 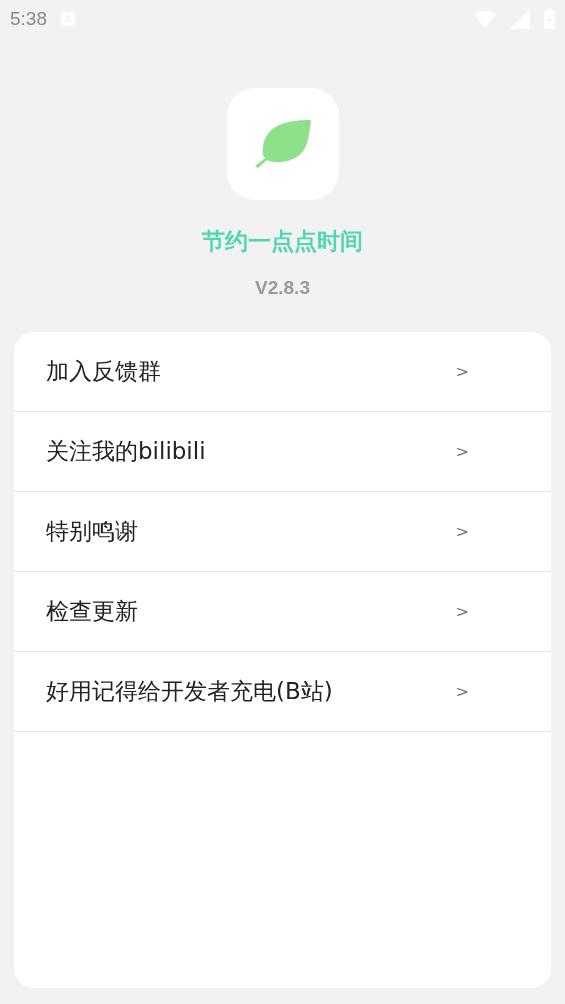 I want to click on app-version: V2.8.3, so click(x=282, y=288).